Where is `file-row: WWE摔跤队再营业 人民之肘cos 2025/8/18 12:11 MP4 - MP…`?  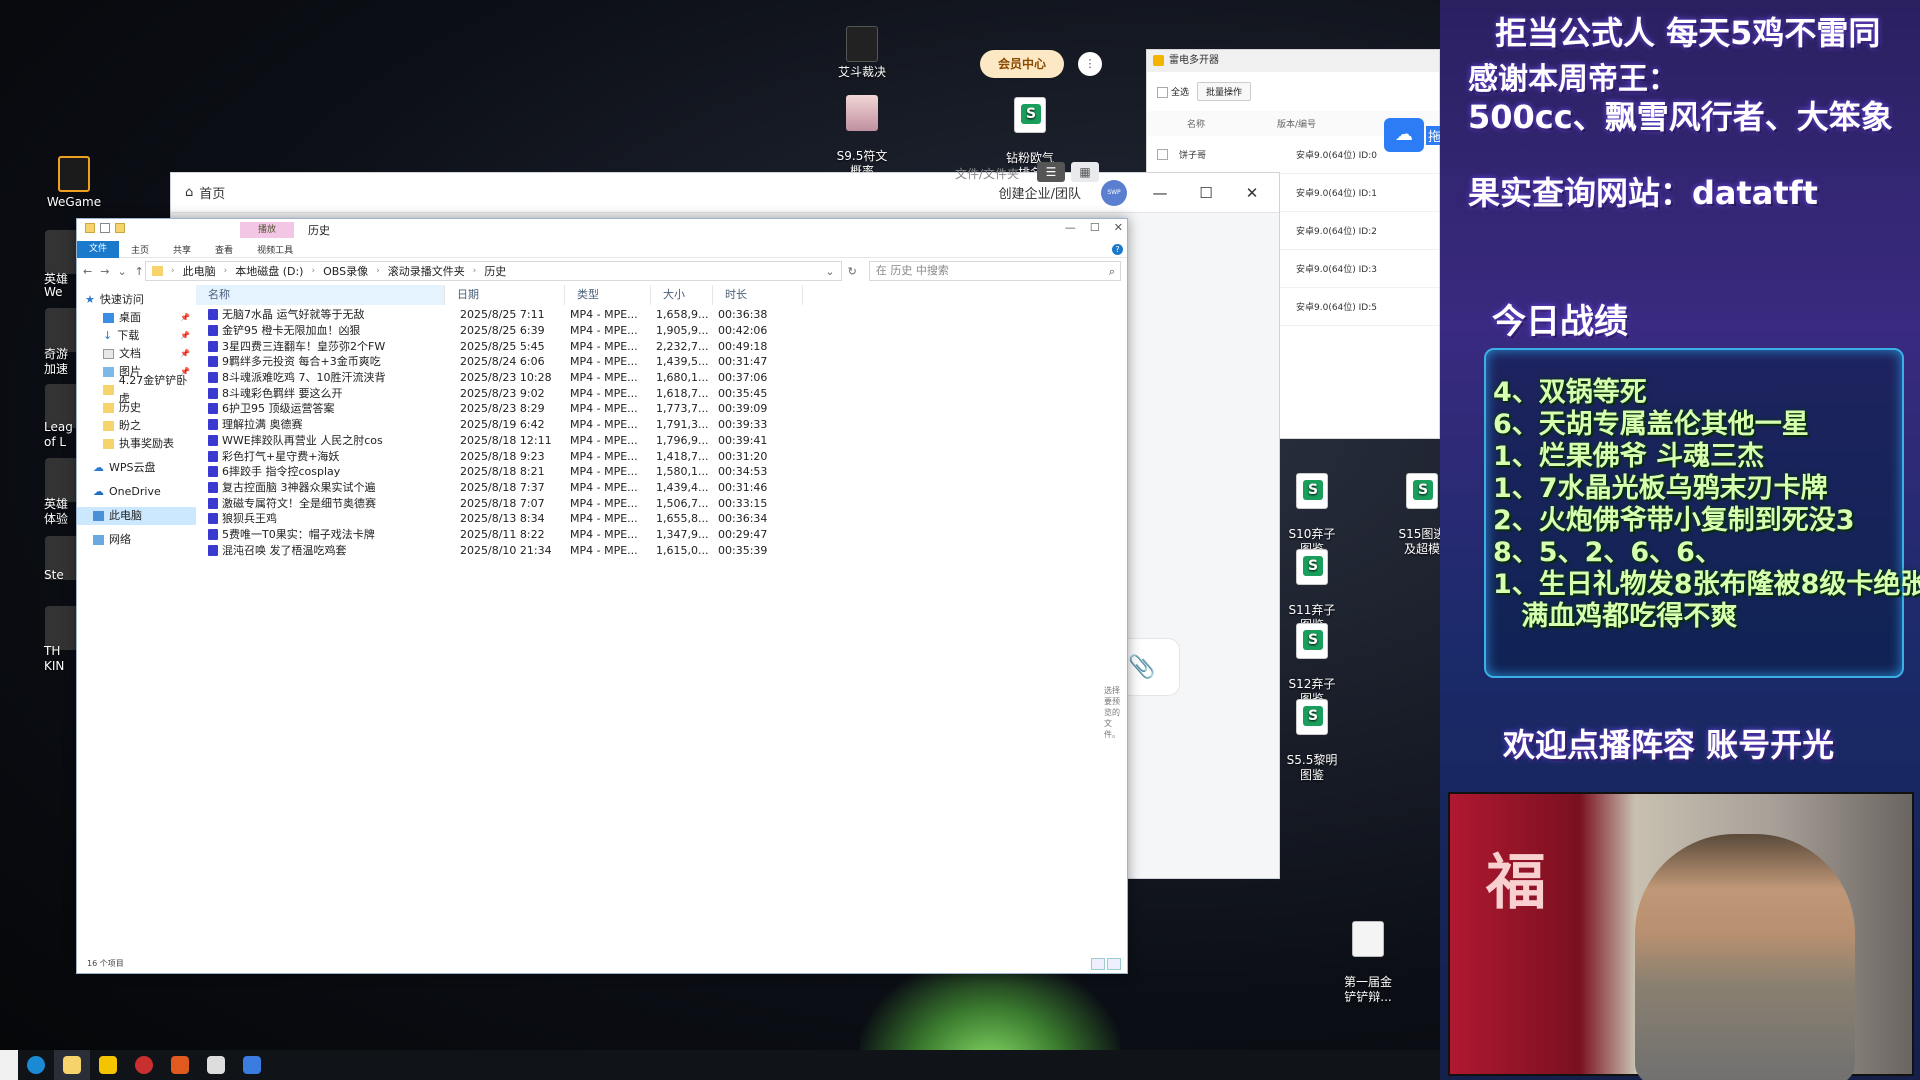
file-row: WWE摔跤队再营业 人民之肘cos 2025/8/18 12:11 MP4 - MP… is located at coordinates (661, 441).